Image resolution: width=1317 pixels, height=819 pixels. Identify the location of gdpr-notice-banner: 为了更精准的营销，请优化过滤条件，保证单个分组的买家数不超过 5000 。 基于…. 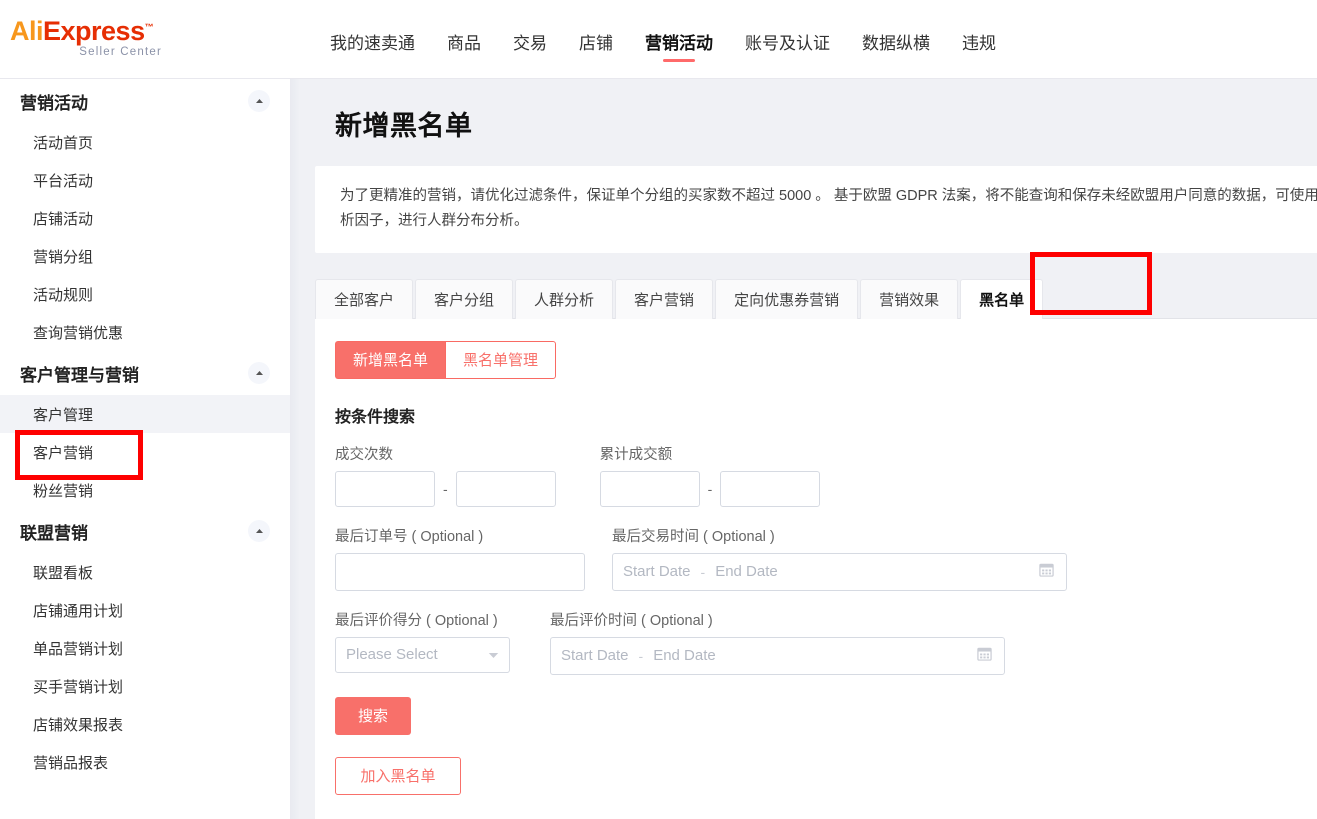
(816, 209).